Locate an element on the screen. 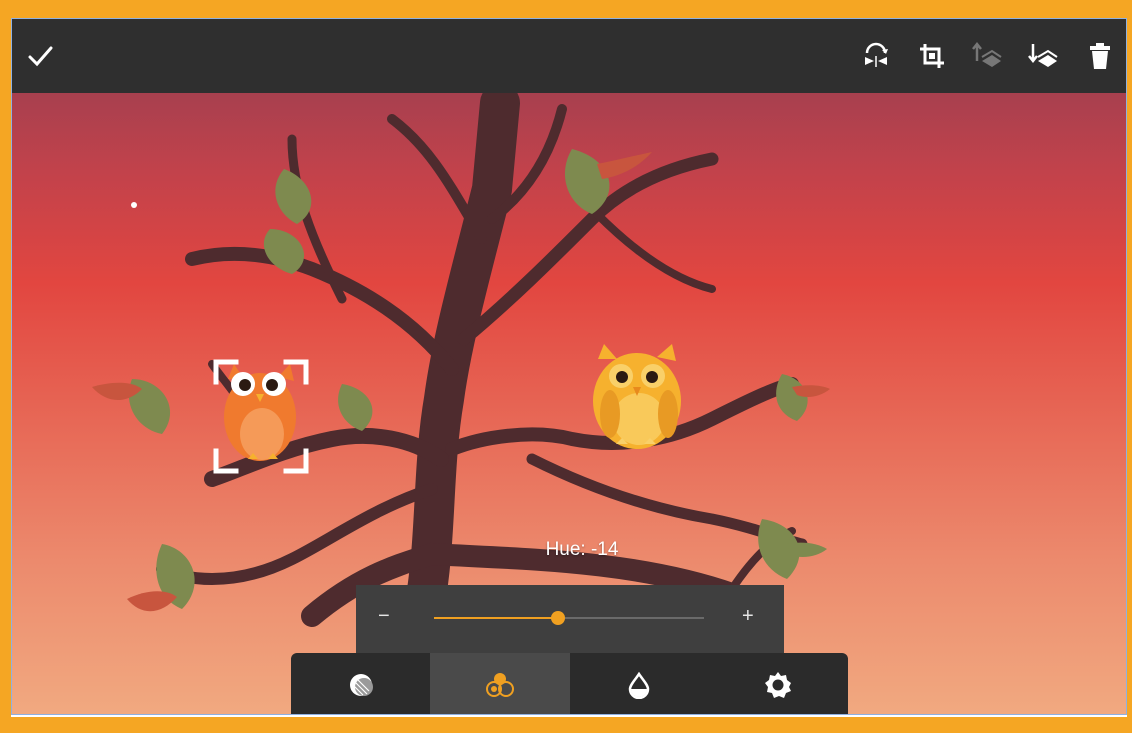 This screenshot has width=1132, height=733. tab-color-adjust is located at coordinates (500, 683).